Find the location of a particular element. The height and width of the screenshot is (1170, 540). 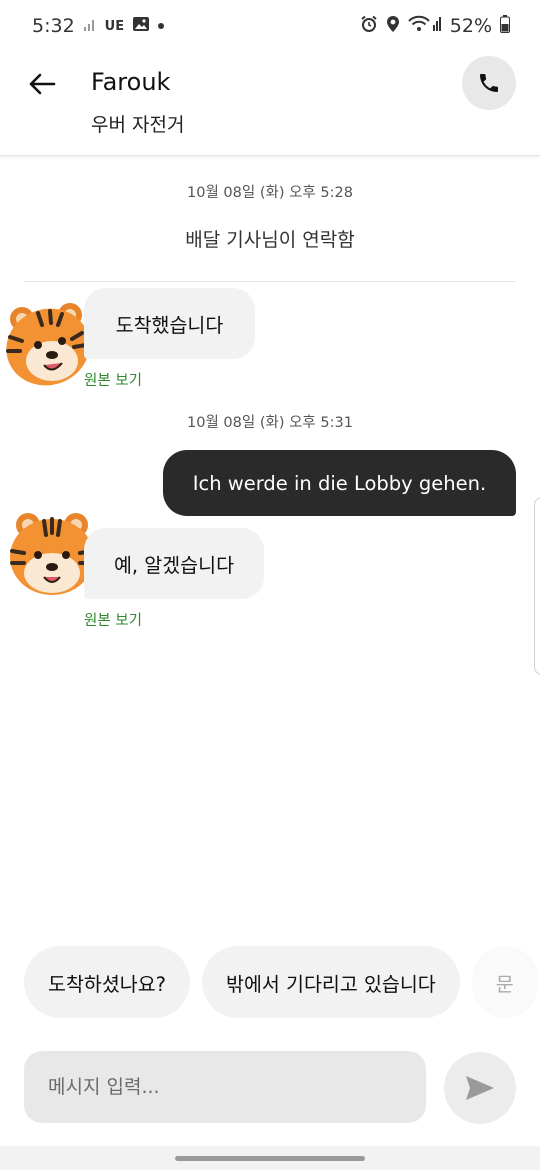

status-time: 5:32 is located at coordinates (53, 26).